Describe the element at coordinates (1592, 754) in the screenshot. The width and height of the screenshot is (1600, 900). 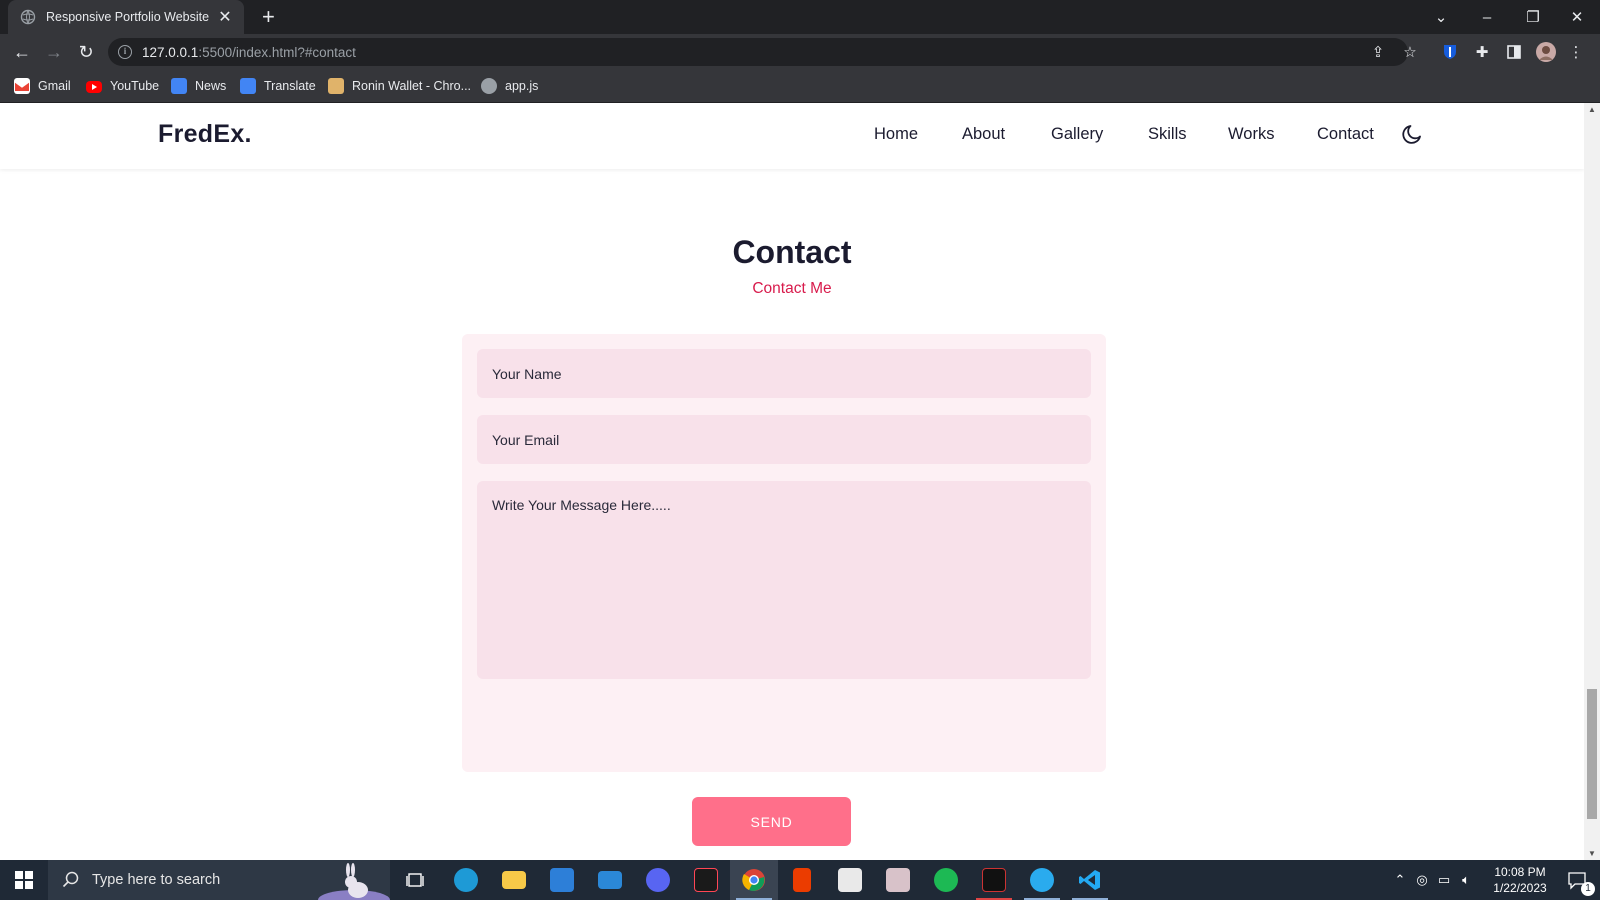
I see `scrollbar-thumb` at that location.